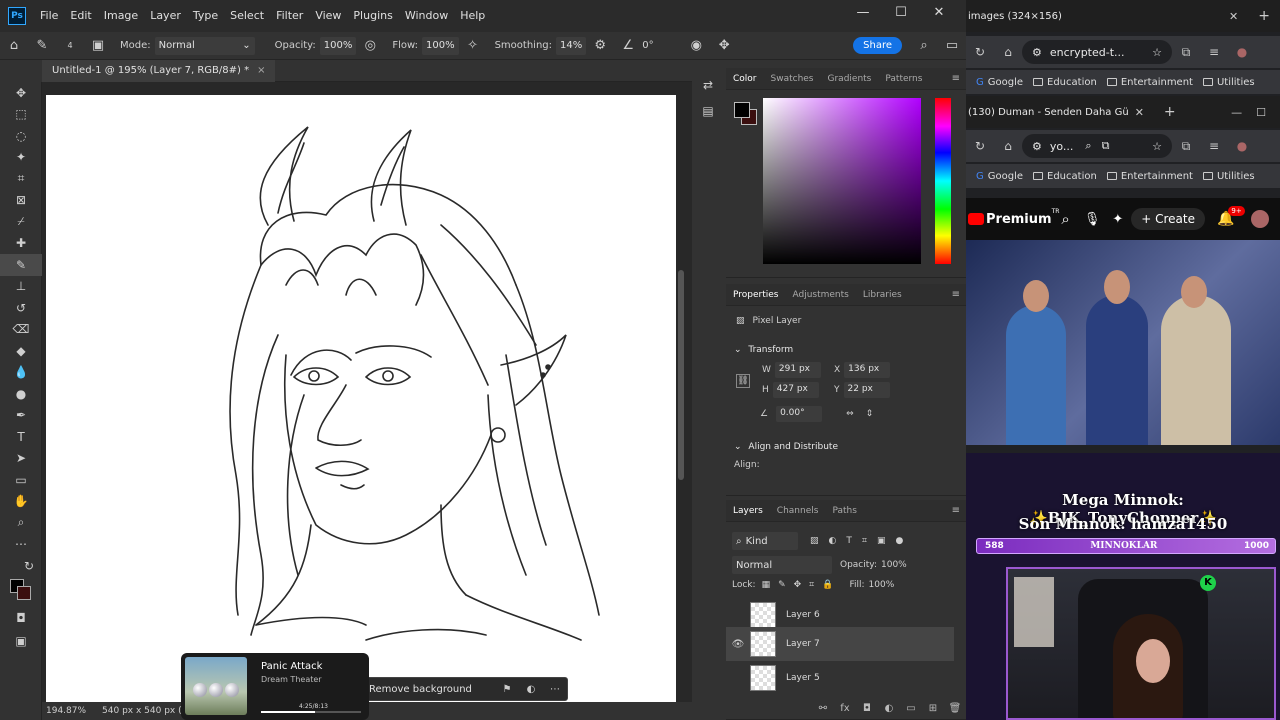  I want to click on brush-tool-icon: ✎, so click(42, 46).